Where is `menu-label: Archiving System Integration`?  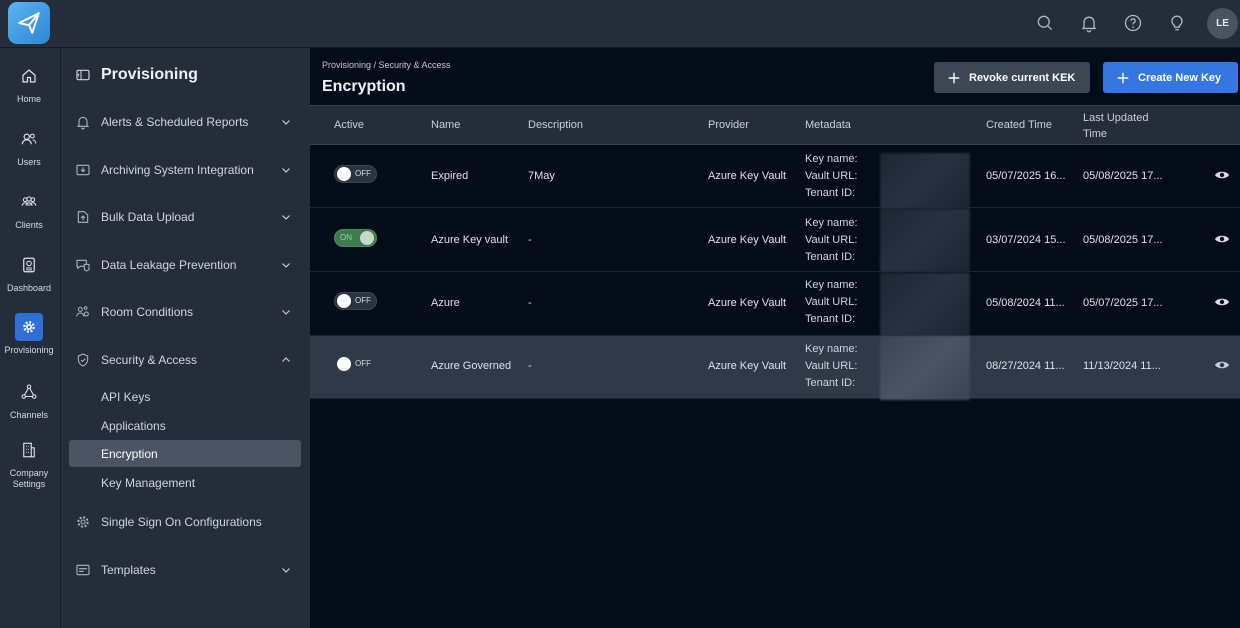
menu-label: Archiving System Integration is located at coordinates (177, 170).